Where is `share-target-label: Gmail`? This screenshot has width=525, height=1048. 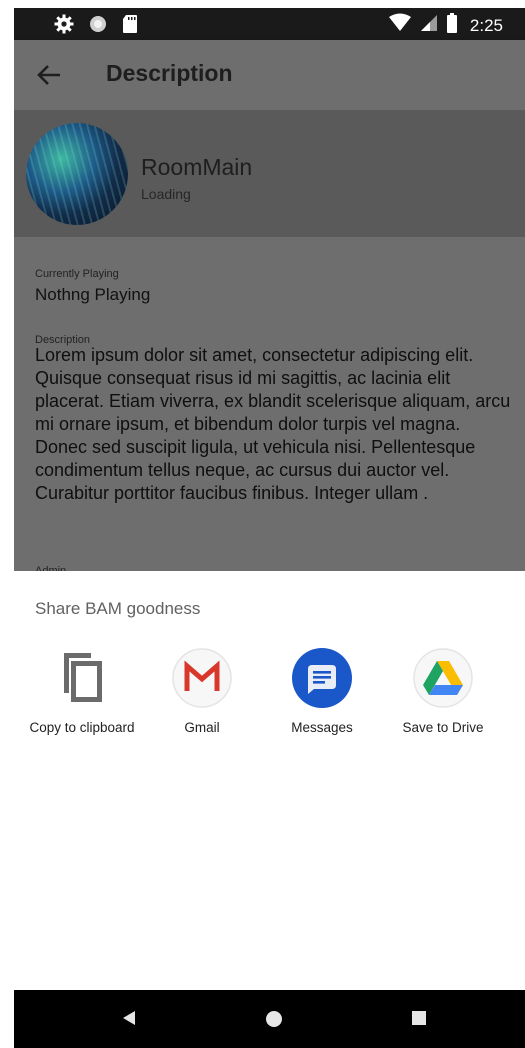 share-target-label: Gmail is located at coordinates (202, 727).